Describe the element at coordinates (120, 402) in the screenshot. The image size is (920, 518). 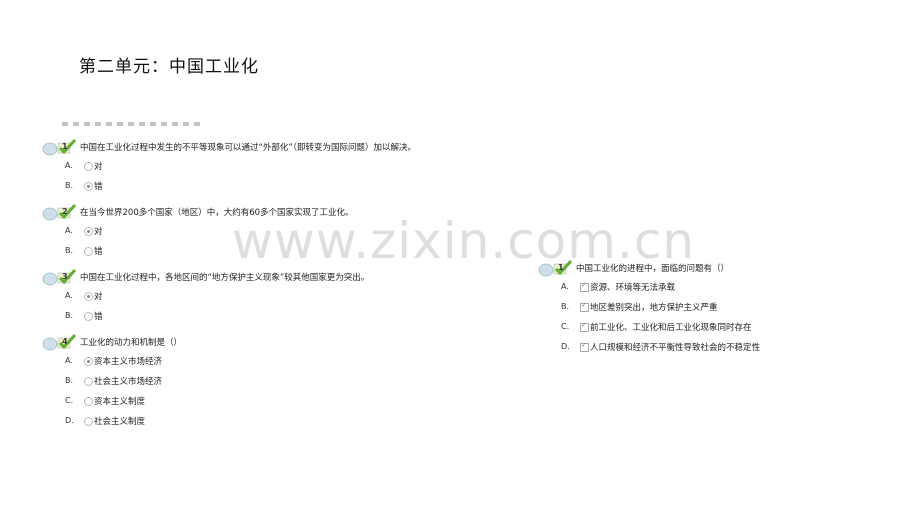
I see `option-text: 资本主义制度` at that location.